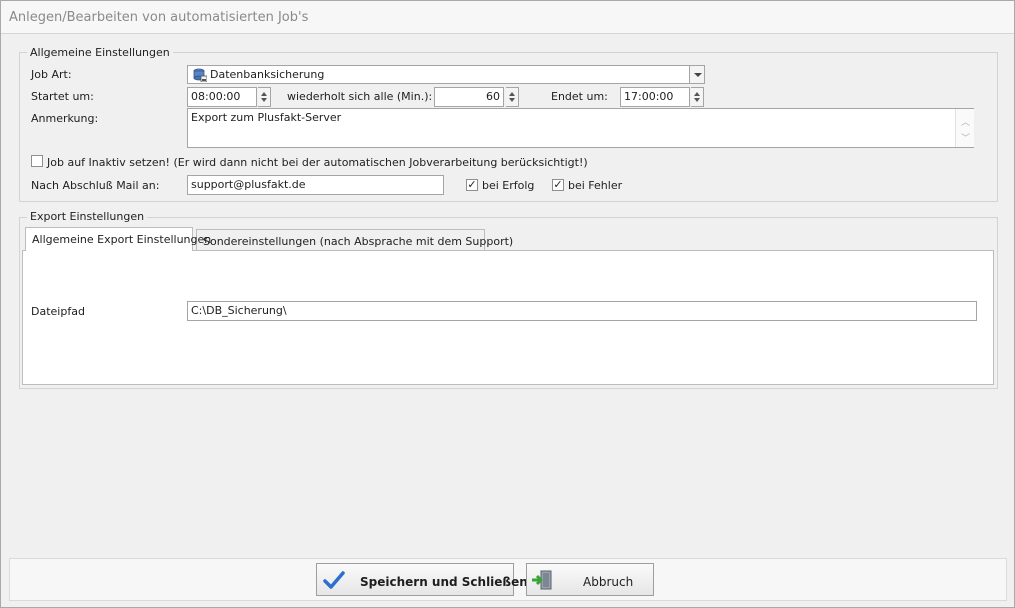 The height and width of the screenshot is (608, 1015). I want to click on save-button: Speichern und Schließen, so click(422, 579).